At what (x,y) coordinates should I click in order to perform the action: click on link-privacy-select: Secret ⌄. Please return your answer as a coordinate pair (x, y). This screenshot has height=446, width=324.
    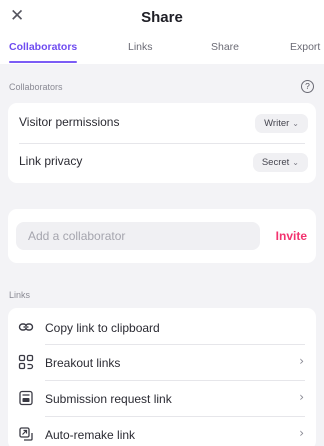
    Looking at the image, I should click on (280, 162).